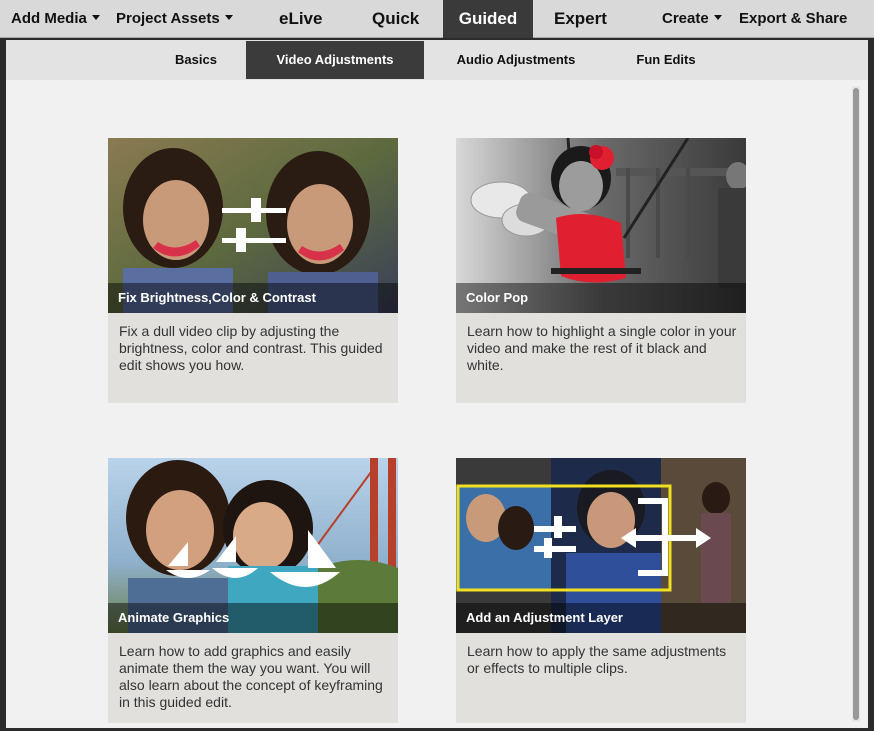 Image resolution: width=874 pixels, height=731 pixels. I want to click on mode-tab-guided: Guided, so click(488, 19).